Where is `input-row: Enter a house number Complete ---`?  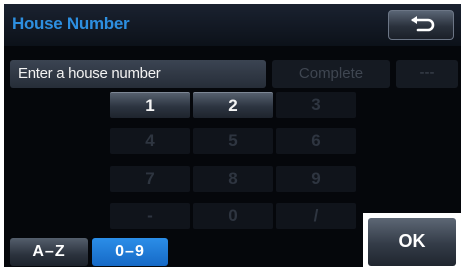
input-row: Enter a house number Complete --- is located at coordinates (235, 74).